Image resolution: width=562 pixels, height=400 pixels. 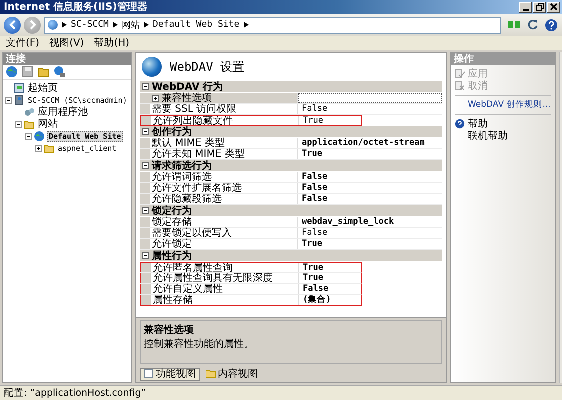 I want to click on property-name: 允许属性查询具有无限深度, so click(x=213, y=278).